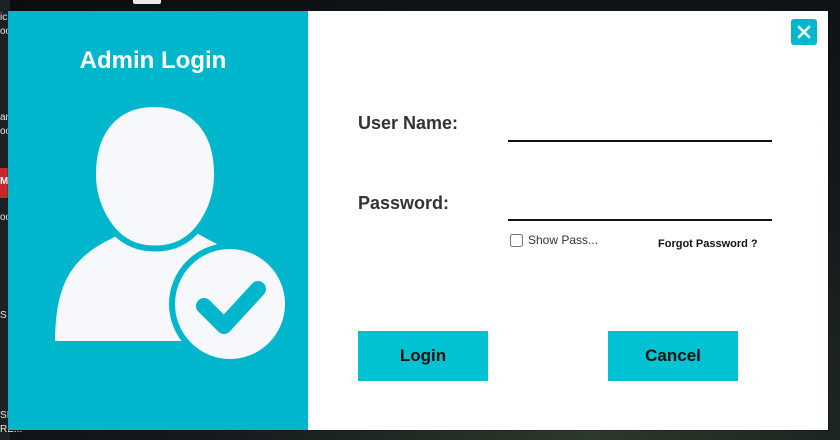 The height and width of the screenshot is (440, 840). I want to click on dialog-title: Admin Login, so click(153, 60).